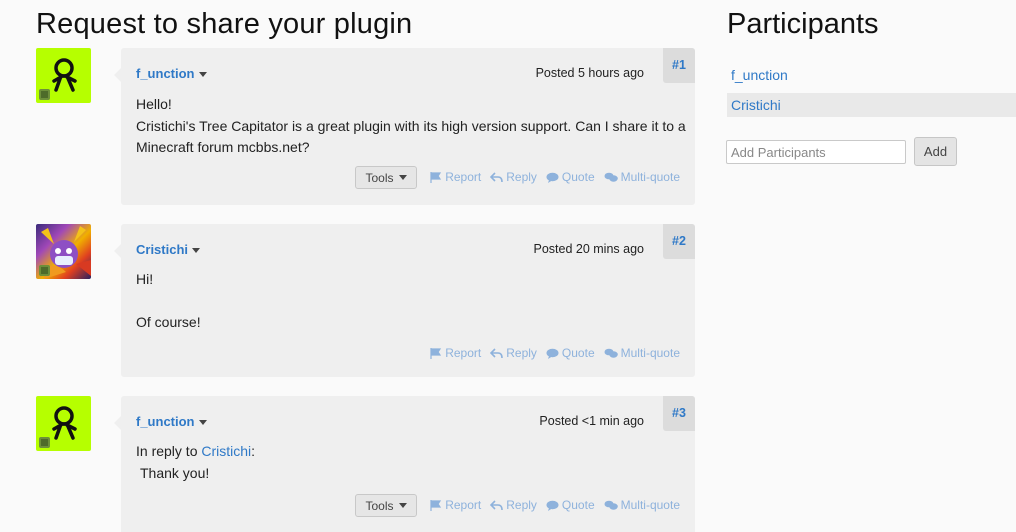 The image size is (1016, 532). Describe the element at coordinates (226, 451) in the screenshot. I see `reply-user-link: Cristichi` at that location.